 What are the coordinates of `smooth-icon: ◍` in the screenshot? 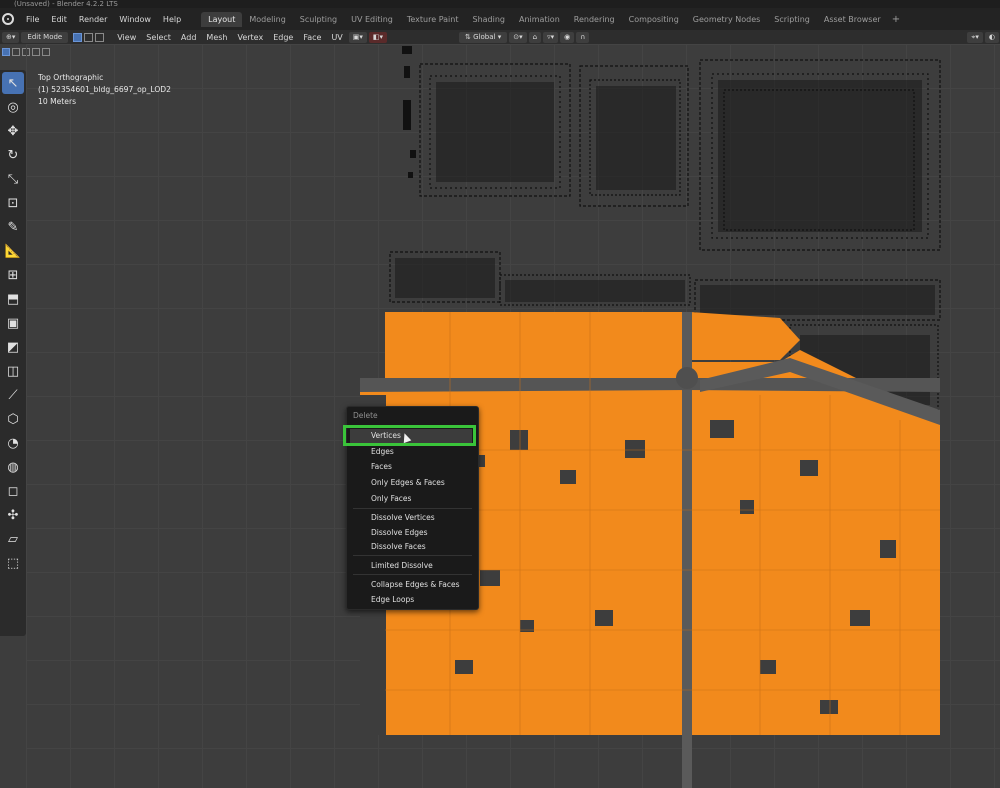 It's located at (13, 467).